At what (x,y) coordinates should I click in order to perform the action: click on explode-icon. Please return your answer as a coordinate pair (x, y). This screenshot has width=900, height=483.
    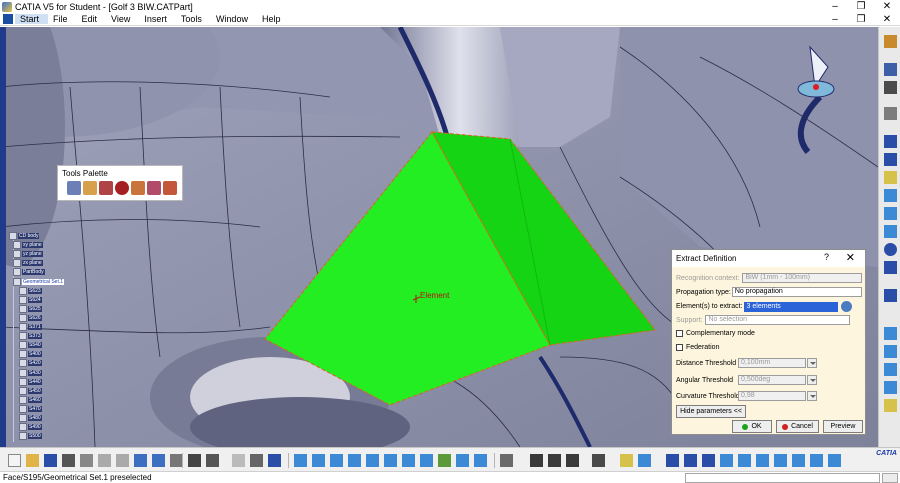
    Looking at the image, I should click on (834, 460).